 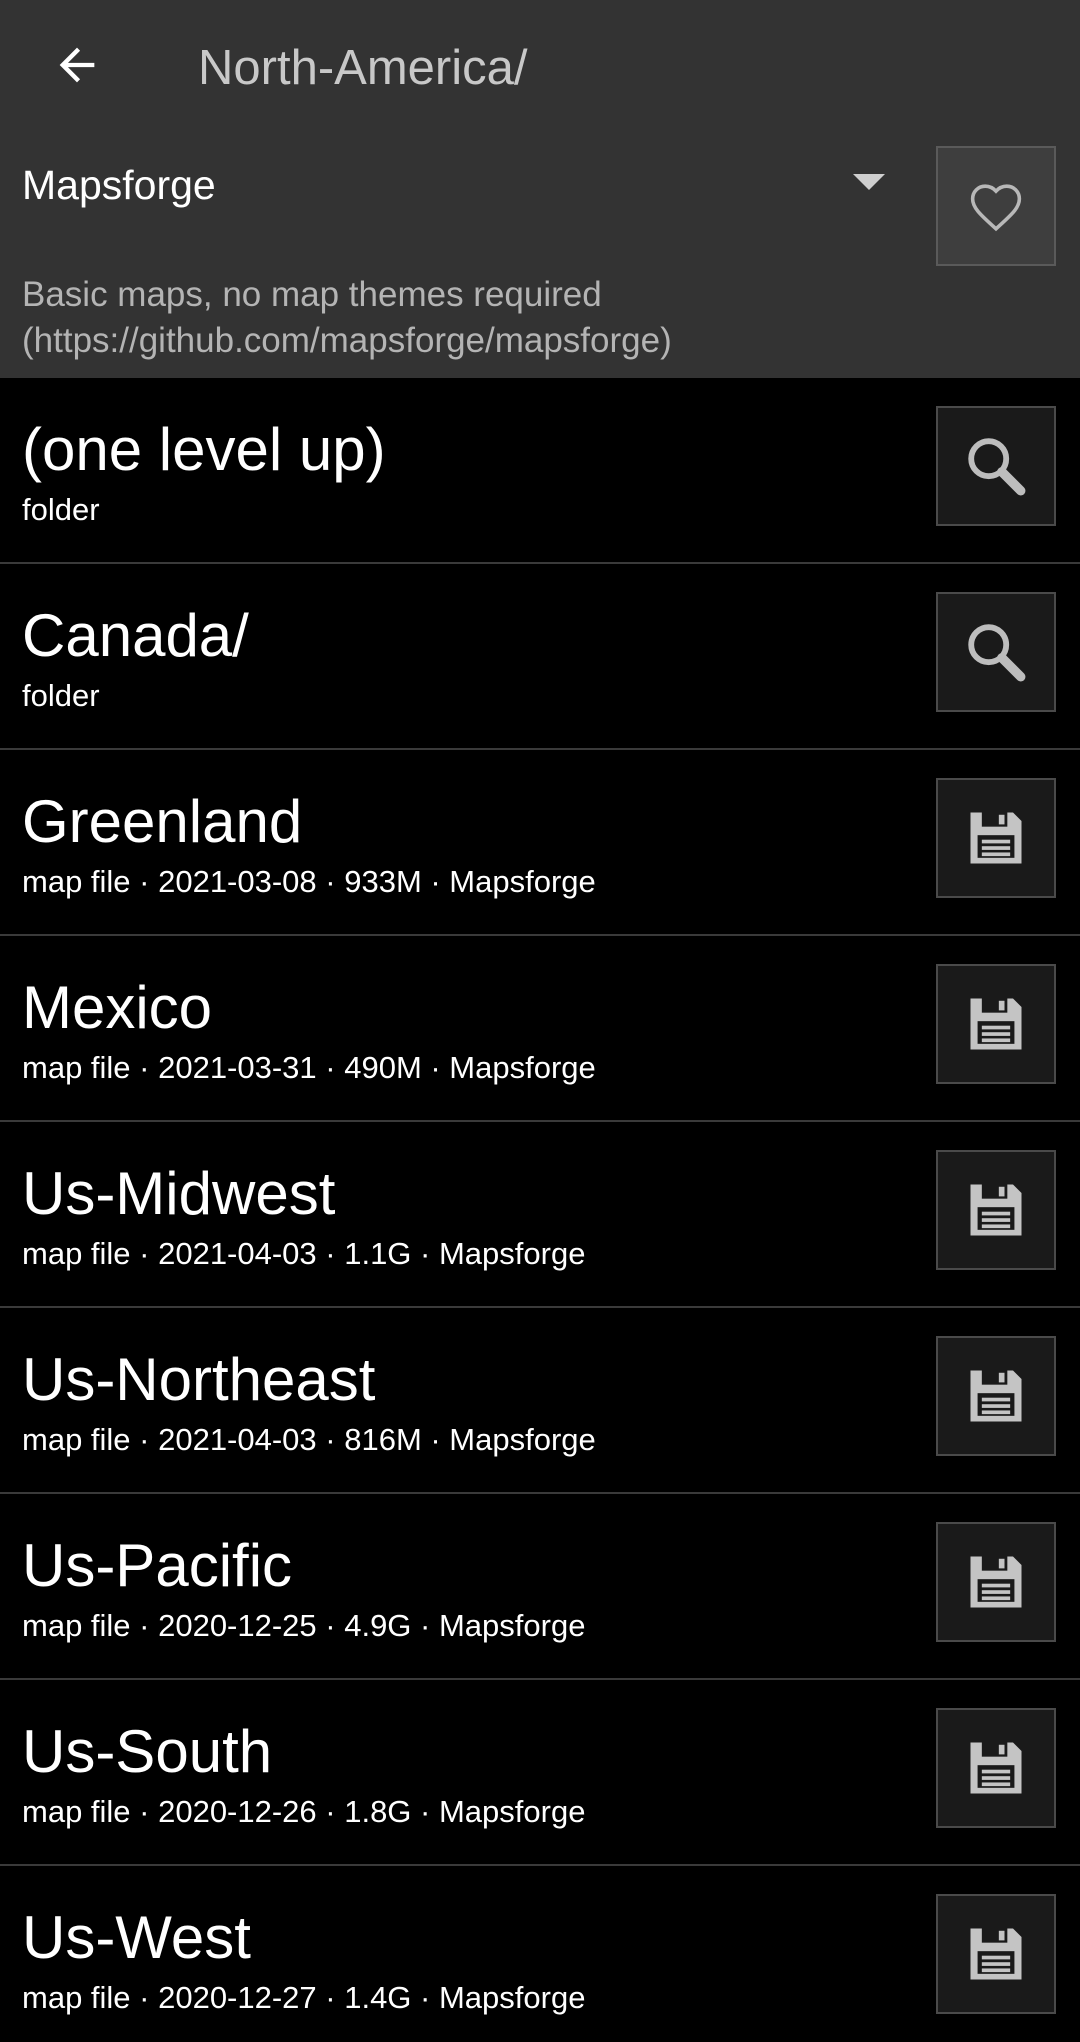 I want to click on list-item-subtitle: map file · 2021-03-31 · 490M · Mapsforge, so click(x=309, y=1067).